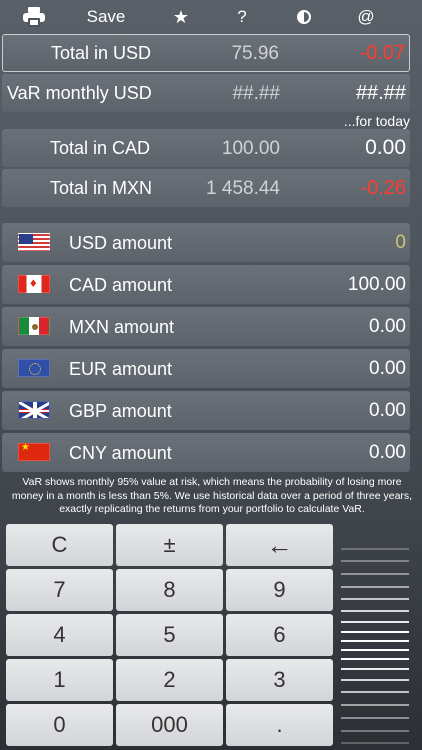 Image resolution: width=422 pixels, height=750 pixels. Describe the element at coordinates (243, 188) in the screenshot. I see `total-mxn-value: 1 458.44` at that location.